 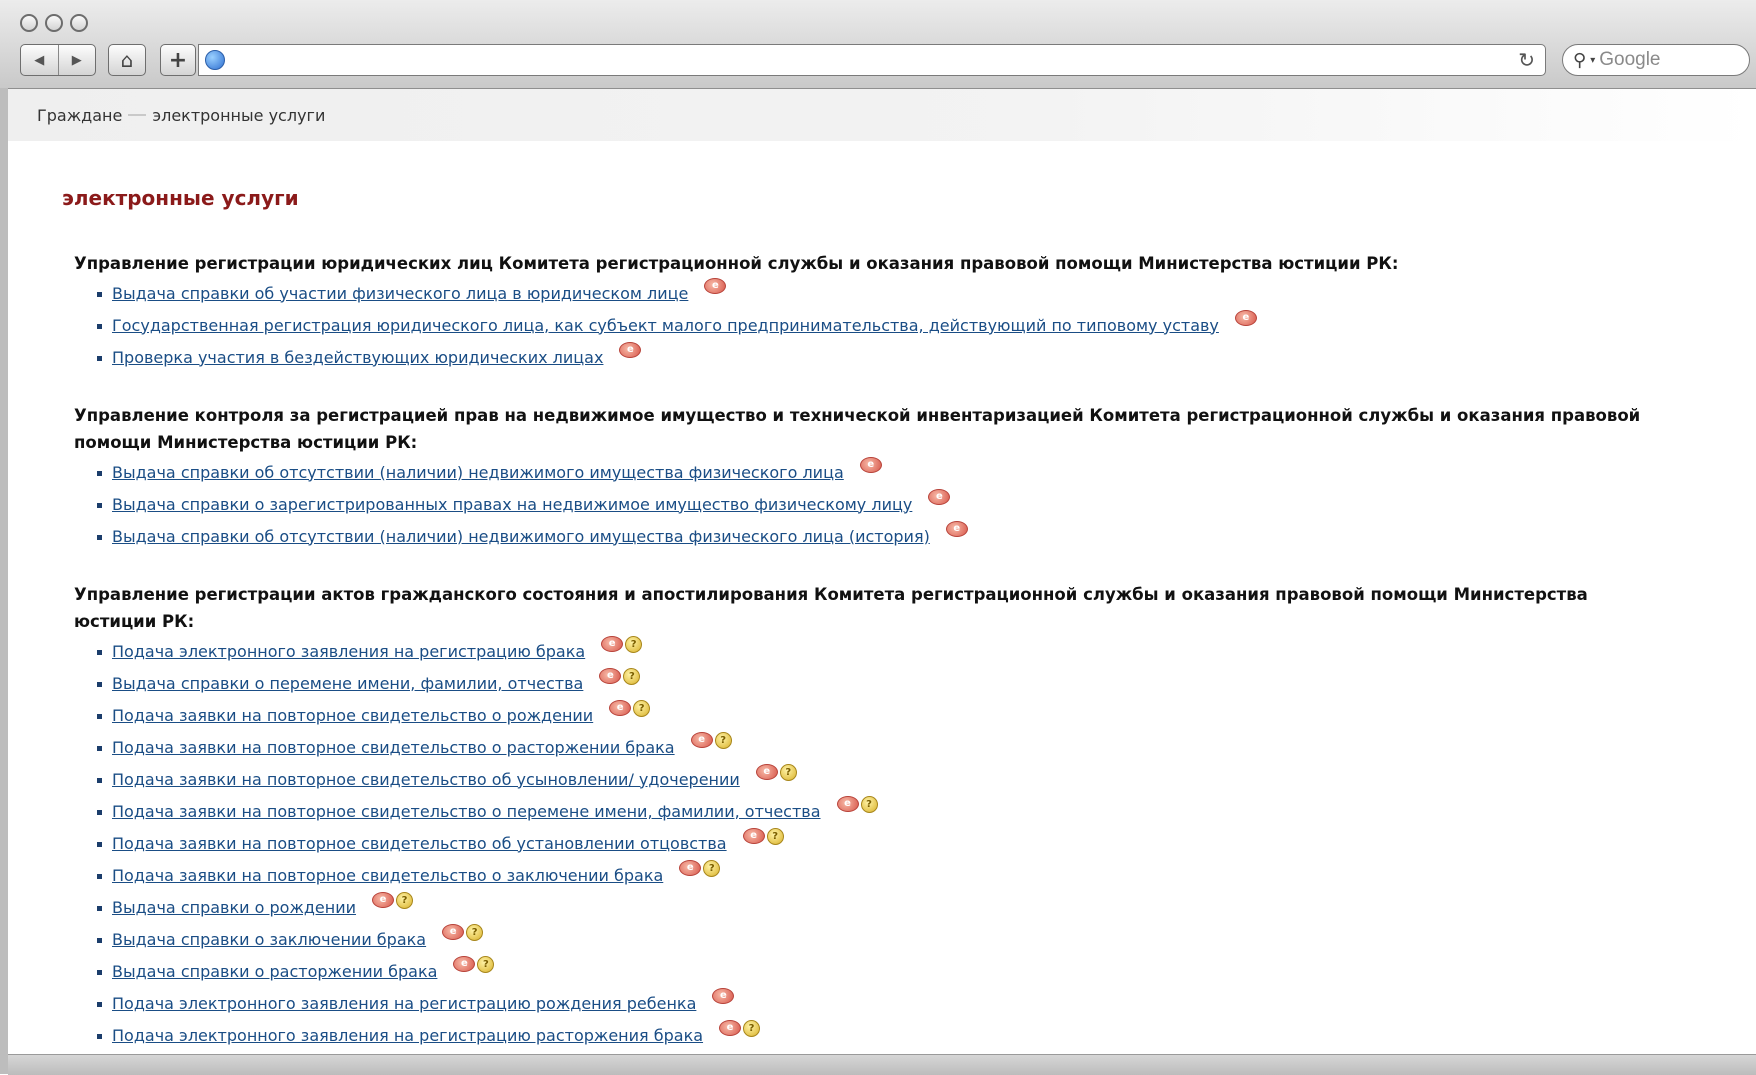 What do you see at coordinates (178, 60) in the screenshot?
I see `plus-icon: +` at bounding box center [178, 60].